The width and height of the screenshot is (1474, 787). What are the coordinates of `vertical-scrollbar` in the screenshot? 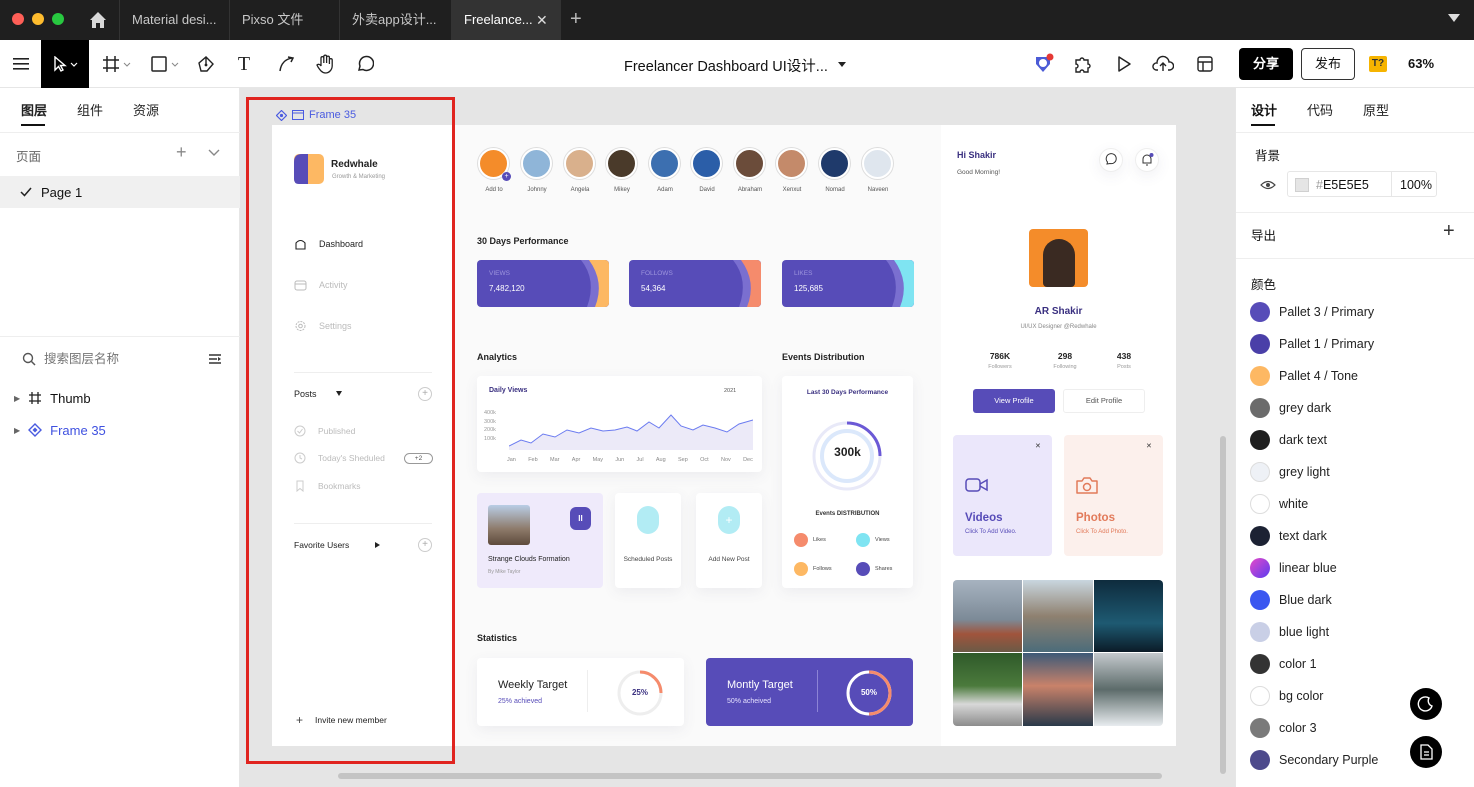 It's located at (1223, 605).